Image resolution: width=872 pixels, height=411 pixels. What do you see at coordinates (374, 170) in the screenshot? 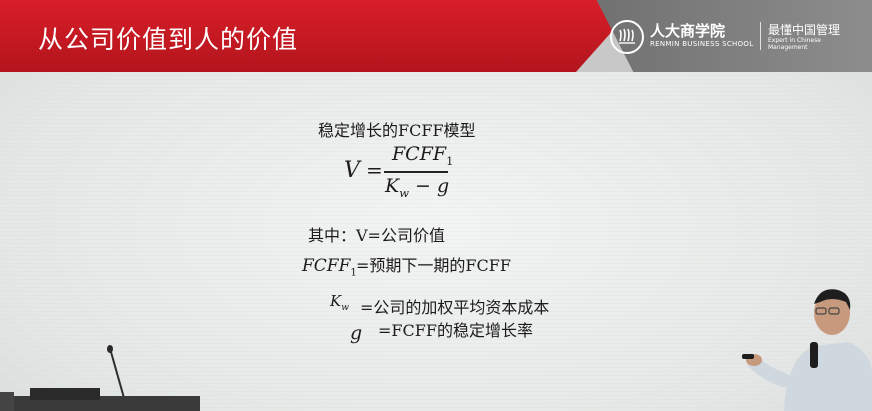
I see `formula-equals: =` at bounding box center [374, 170].